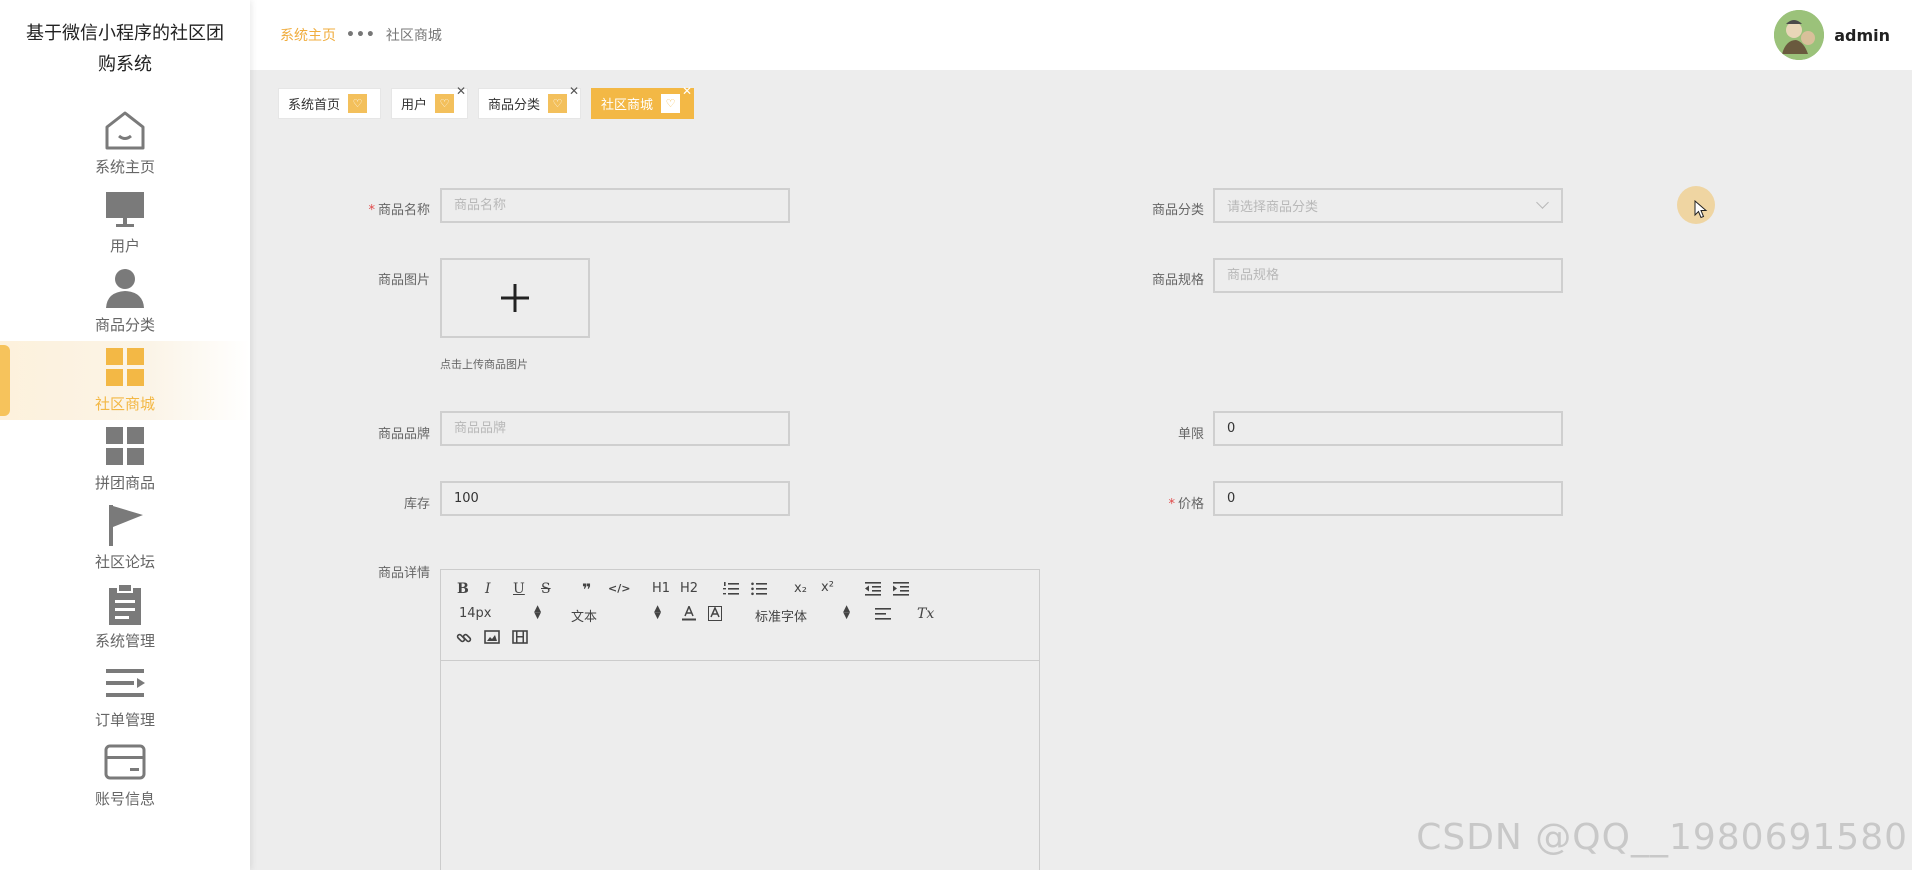 This screenshot has width=1912, height=870. I want to click on sidebar-item-forum: 社区论坛, so click(125, 538).